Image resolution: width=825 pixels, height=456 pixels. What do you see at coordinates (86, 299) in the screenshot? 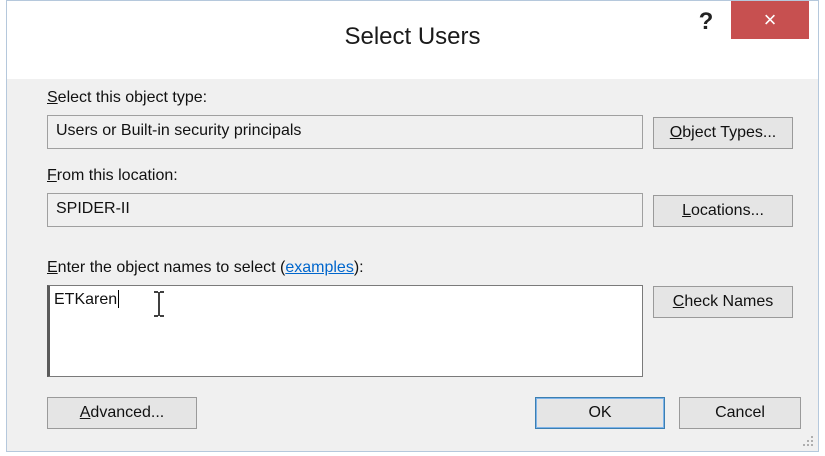
I see `object-names-value: ETKaren` at bounding box center [86, 299].